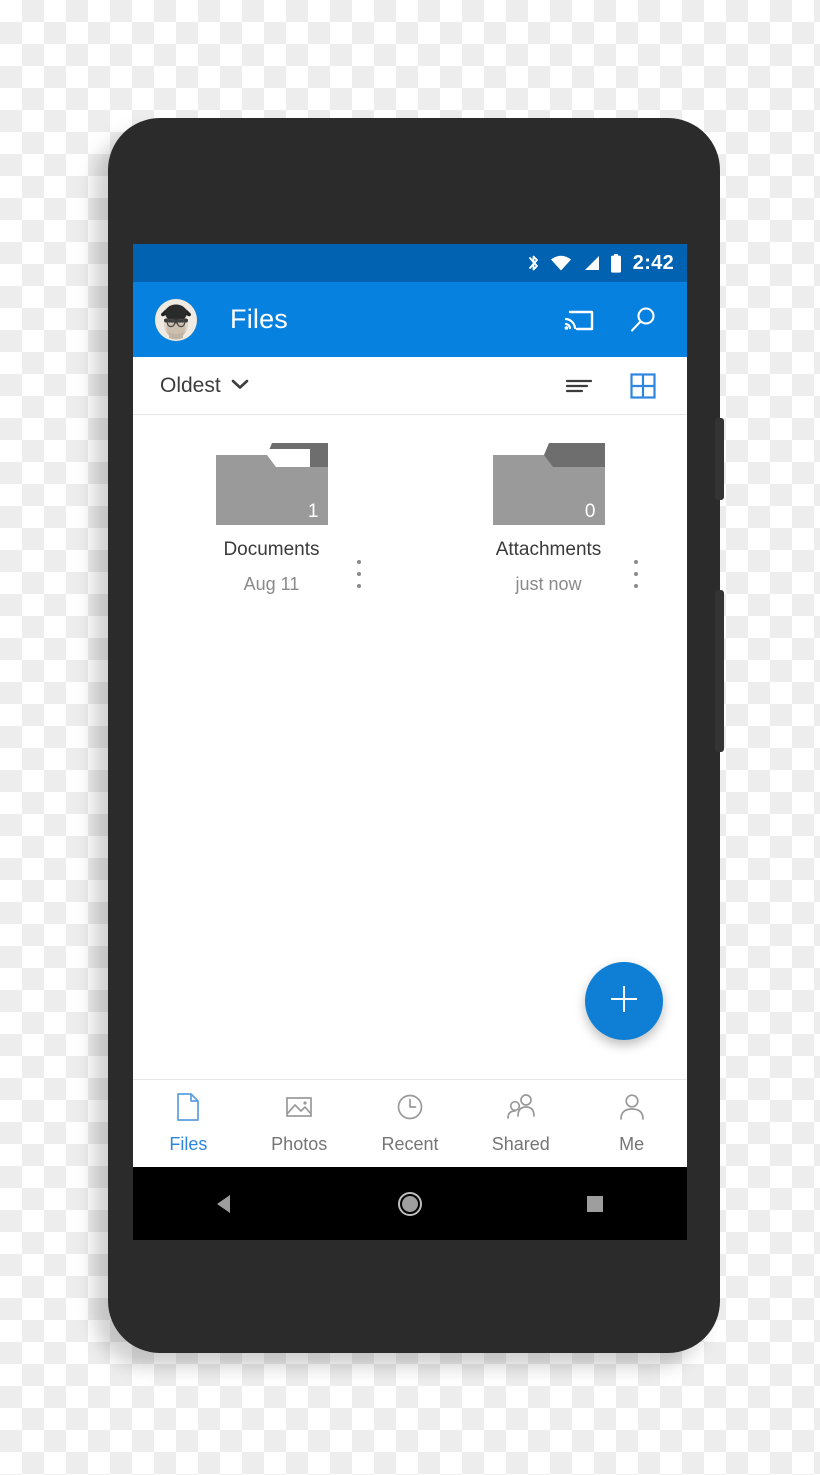  I want to click on file-name: Documents, so click(271, 549).